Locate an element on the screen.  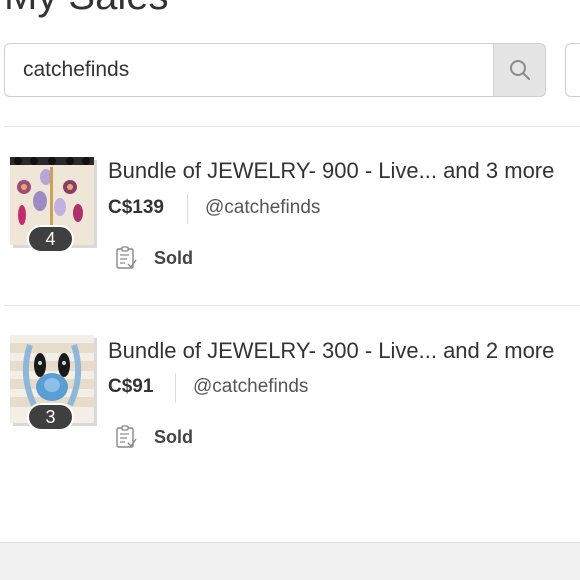
filter-button is located at coordinates (572, 70).